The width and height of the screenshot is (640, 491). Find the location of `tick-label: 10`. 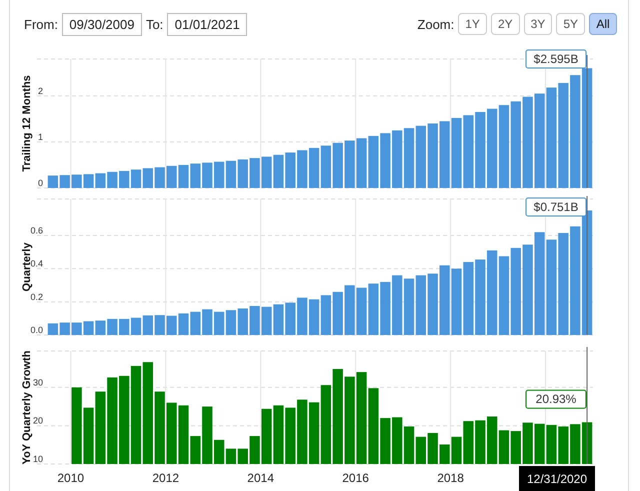

tick-label: 10 is located at coordinates (37, 459).